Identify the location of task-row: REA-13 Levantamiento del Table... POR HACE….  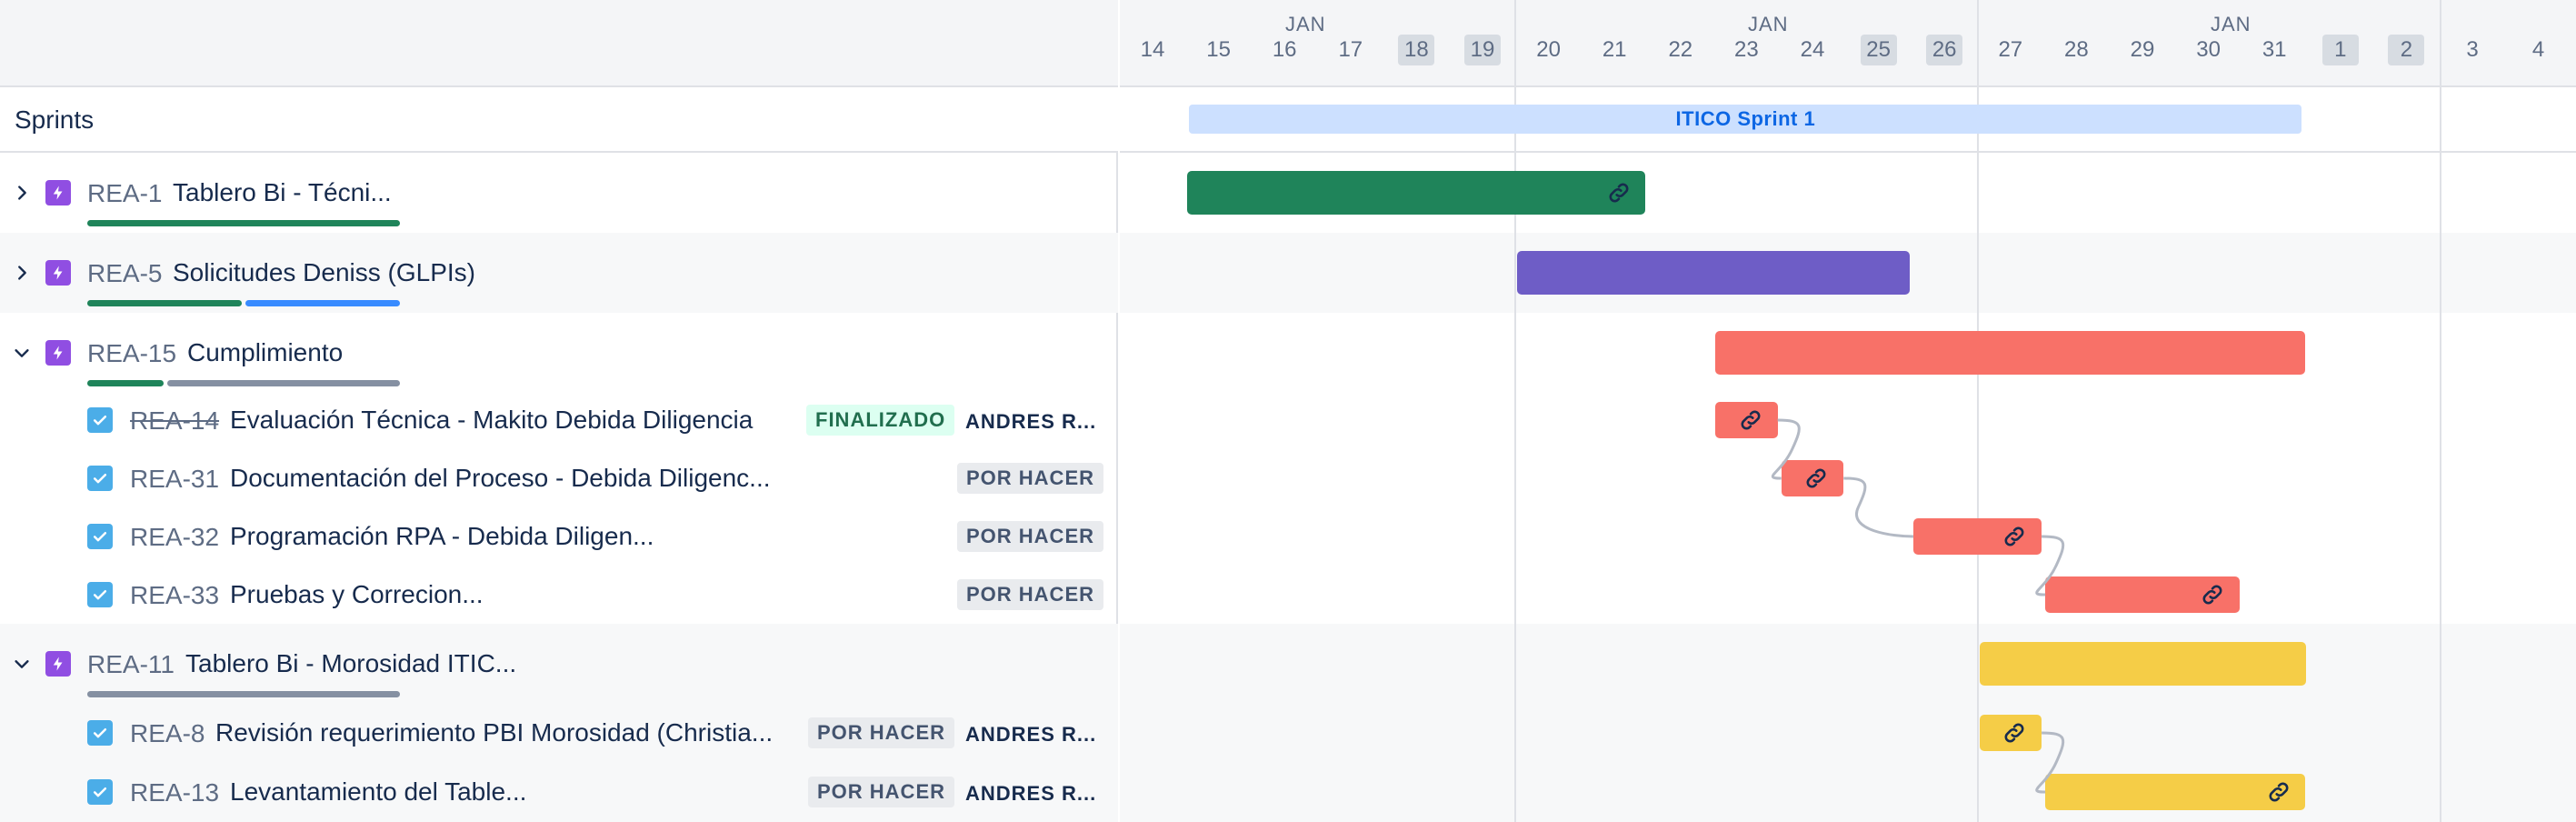
(559, 792).